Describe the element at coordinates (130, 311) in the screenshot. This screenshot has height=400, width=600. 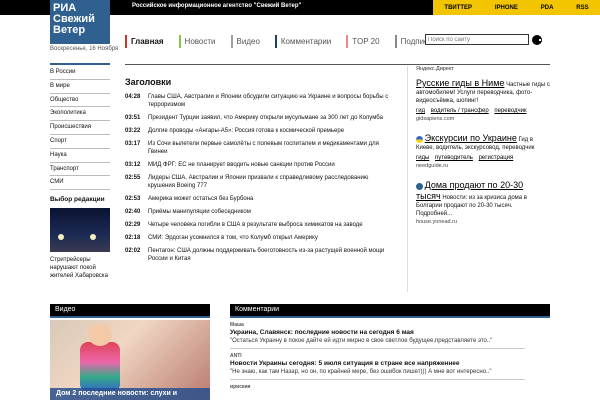
I see `video-section-heading: Видео` at that location.